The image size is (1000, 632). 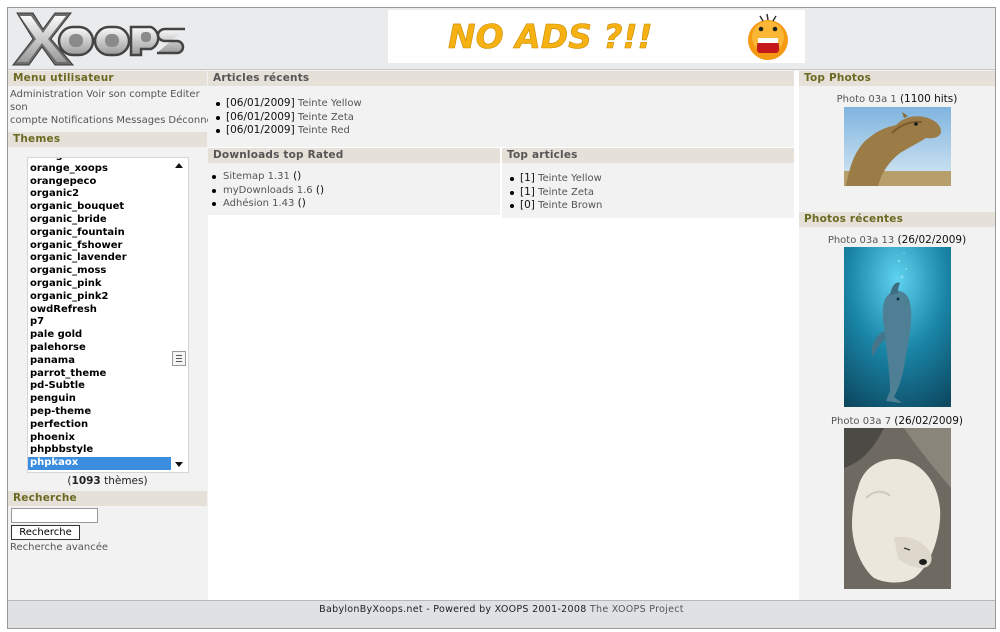 What do you see at coordinates (648, 193) in the screenshot?
I see `list-item: [1] Teinte Zeta` at bounding box center [648, 193].